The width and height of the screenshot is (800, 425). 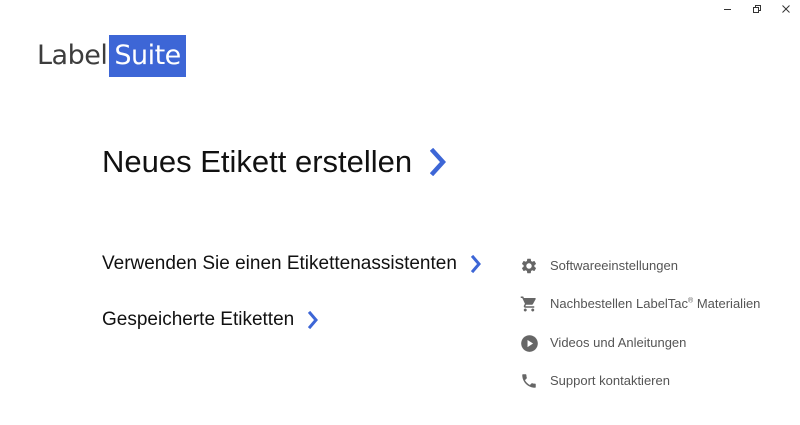 I want to click on reorder-materials-link: Nachbestellen LabelTac® Materialien, so click(x=639, y=304).